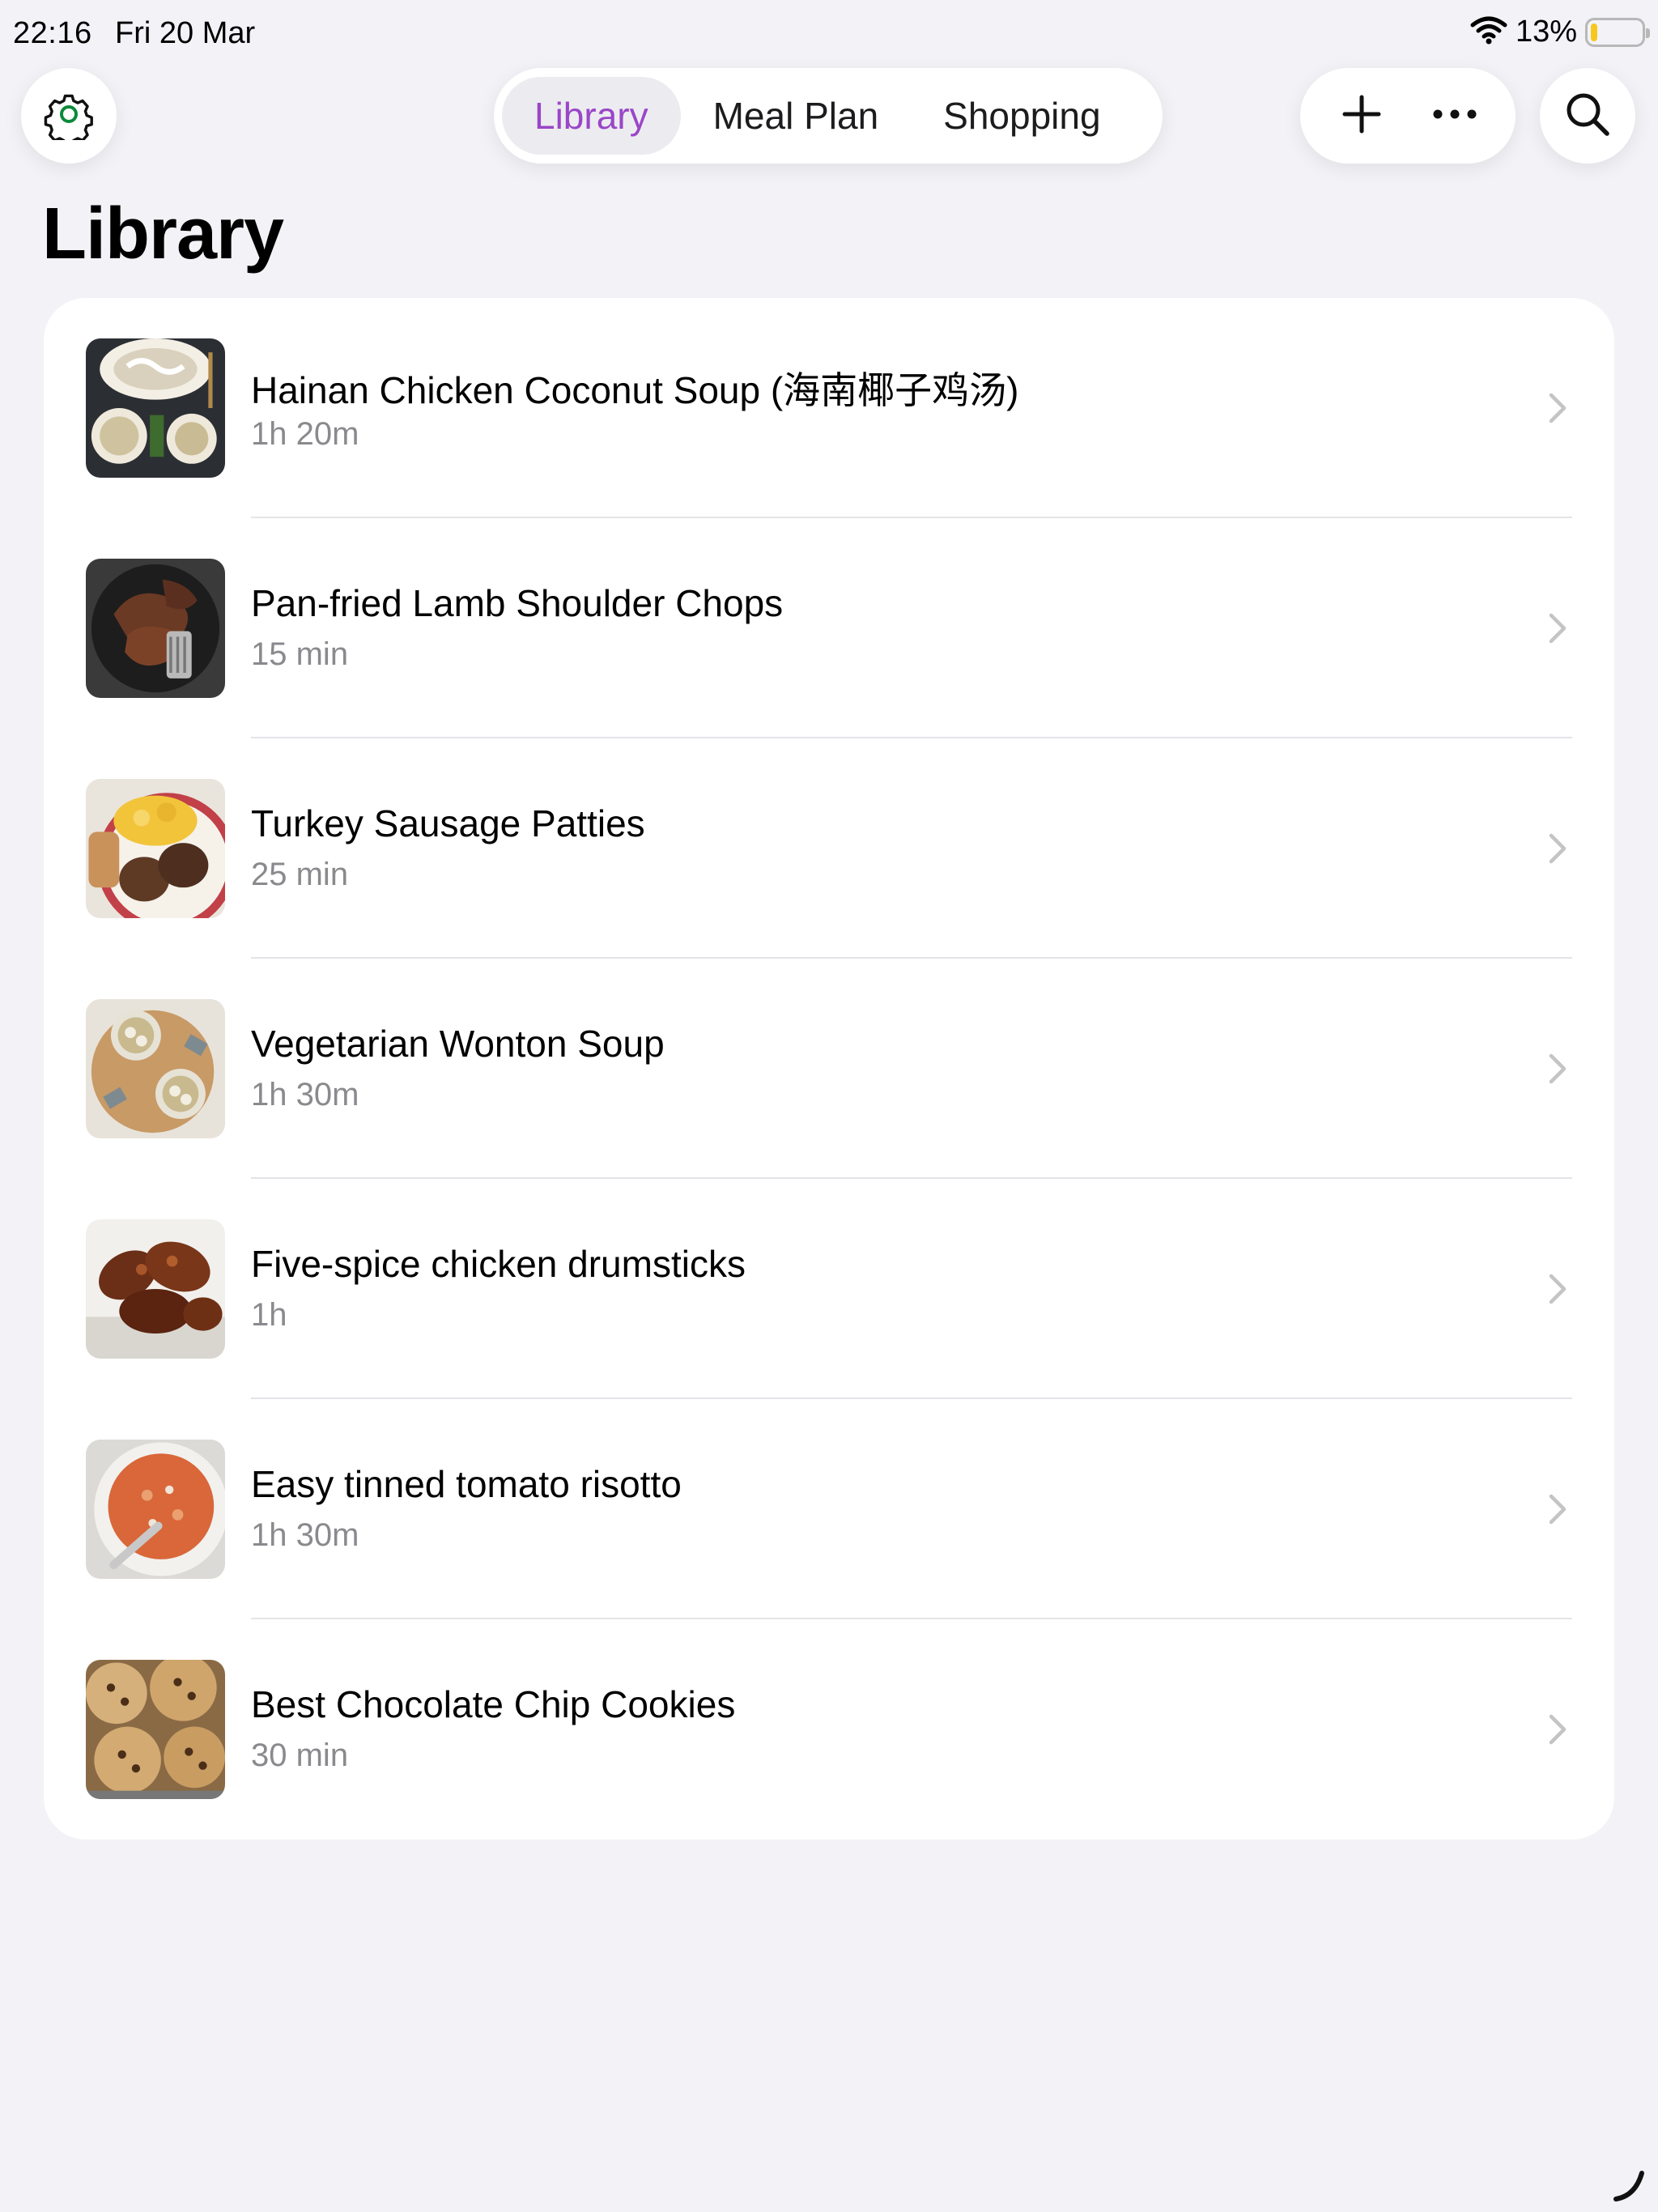  Describe the element at coordinates (448, 823) in the screenshot. I see `recipe-title: Turkey Sausage Patties` at that location.